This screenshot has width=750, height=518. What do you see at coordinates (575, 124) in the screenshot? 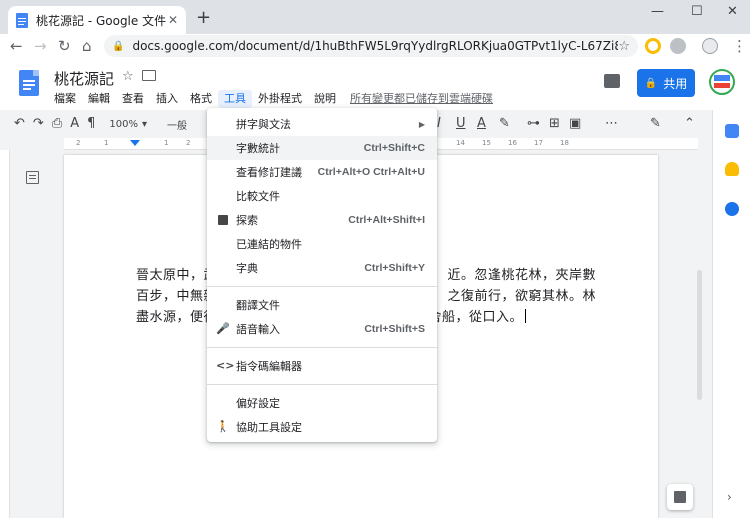
I see `insert-image-icon: ▣` at bounding box center [575, 124].